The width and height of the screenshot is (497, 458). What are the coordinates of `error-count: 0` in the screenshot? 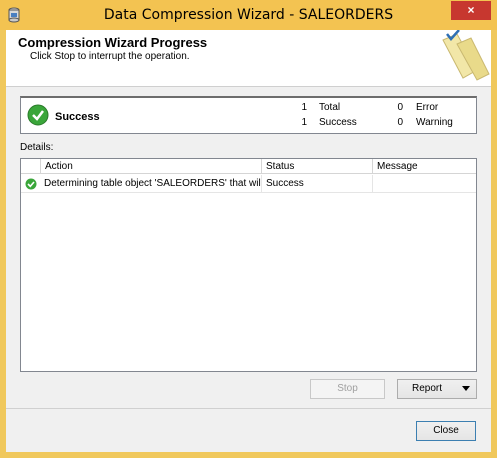 It's located at (400, 107).